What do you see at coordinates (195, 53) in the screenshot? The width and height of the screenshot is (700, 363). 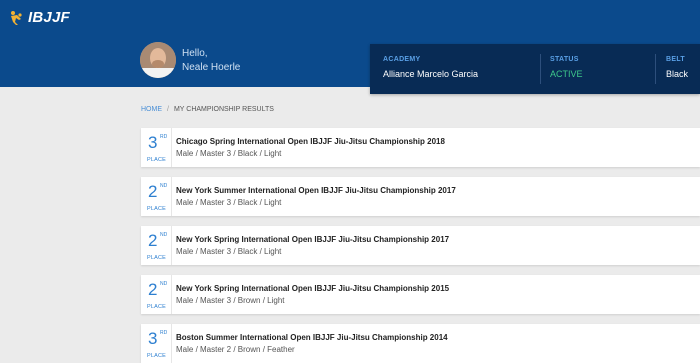 I see `greeting-text: Hello,` at bounding box center [195, 53].